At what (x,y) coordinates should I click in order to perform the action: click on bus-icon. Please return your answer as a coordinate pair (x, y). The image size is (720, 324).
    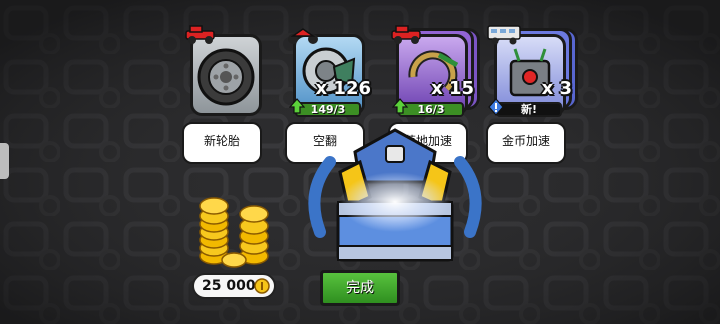
    Looking at the image, I should click on (504, 35).